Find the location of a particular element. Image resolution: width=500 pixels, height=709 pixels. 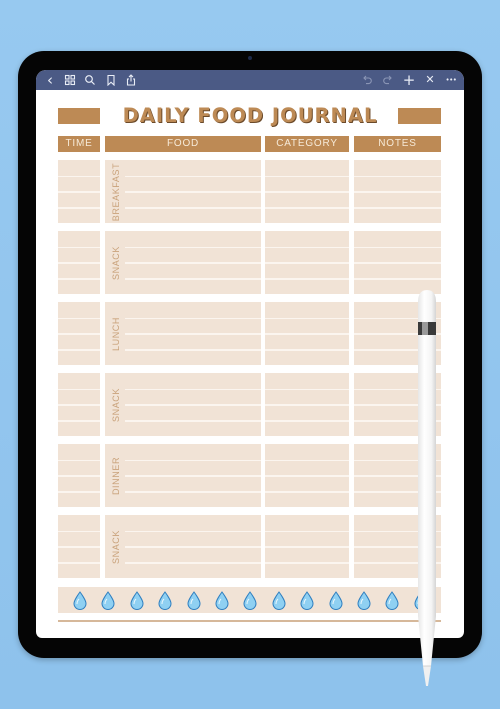

meal-section-breakfast-0: BREAKFAST is located at coordinates (249, 191).